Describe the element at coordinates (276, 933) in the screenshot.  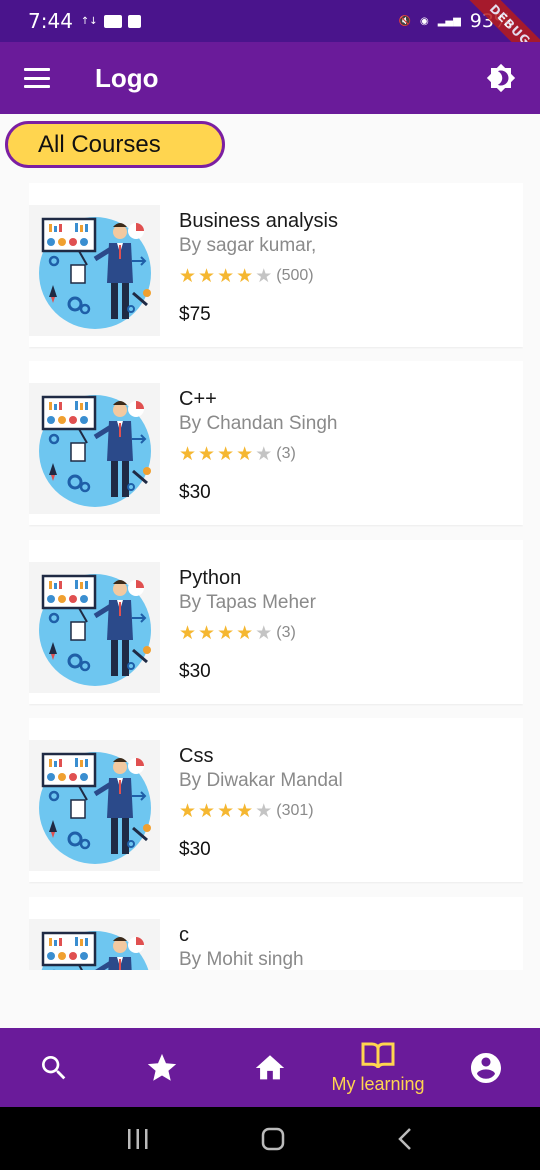
I see `course-card: c By Mohit singh` at that location.